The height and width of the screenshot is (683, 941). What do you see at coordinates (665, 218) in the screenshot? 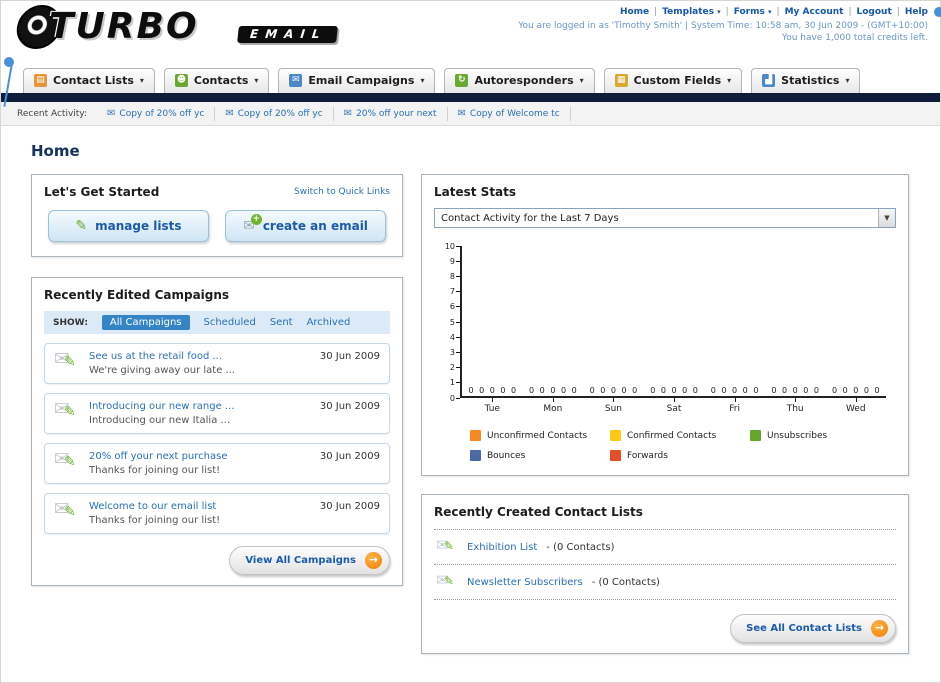
I see `stats-filter-dropdown: Contact Activity for the Last 7 Days ▼` at bounding box center [665, 218].